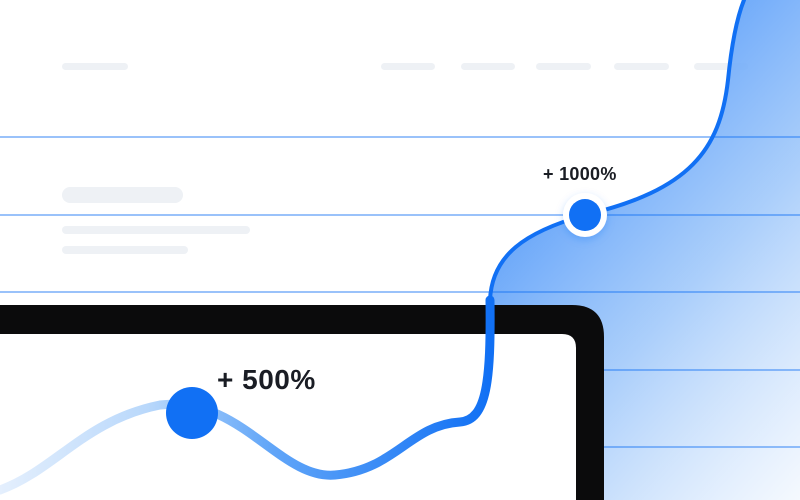  Describe the element at coordinates (266, 379) in the screenshot. I see `low-growth-label: + 500%` at that location.